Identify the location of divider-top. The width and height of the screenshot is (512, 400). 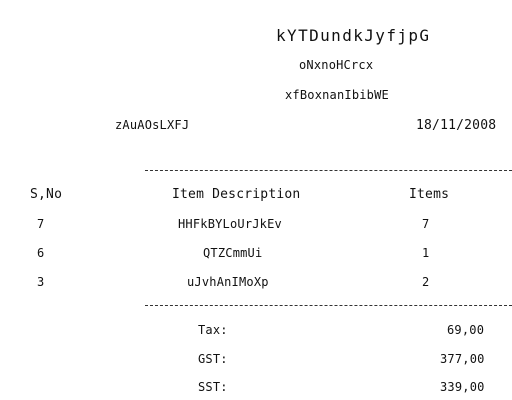
(328, 170).